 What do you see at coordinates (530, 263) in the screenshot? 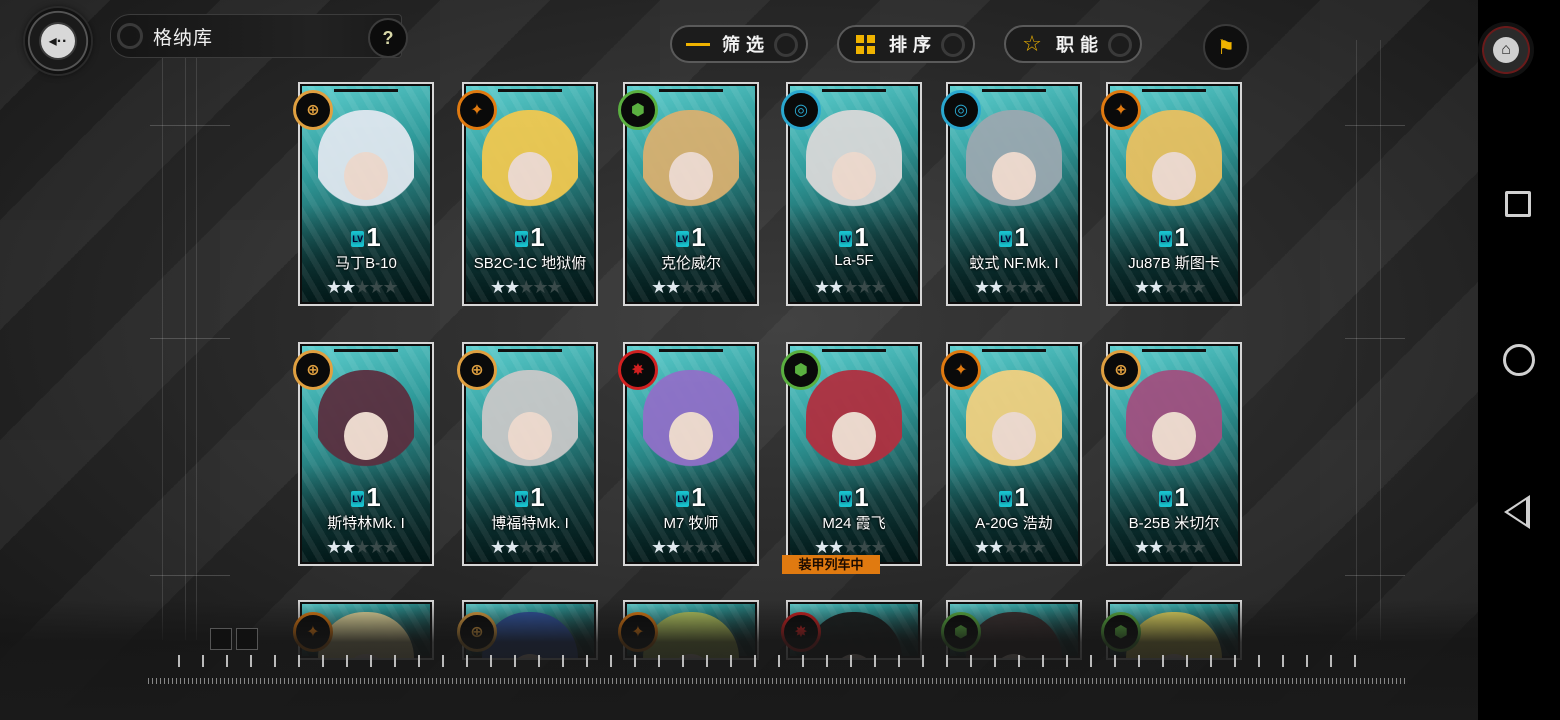
I see `unit-name: SB2C-1C 地狱俯` at bounding box center [530, 263].